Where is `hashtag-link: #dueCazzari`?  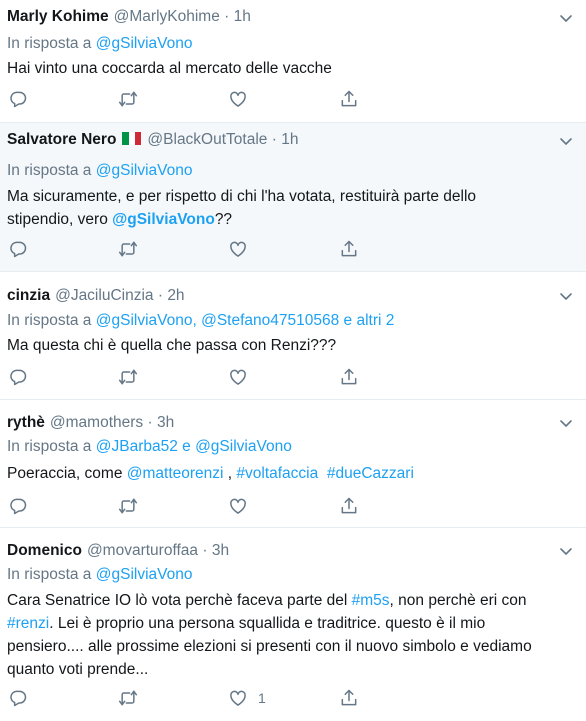
hashtag-link: #dueCazzari is located at coordinates (370, 473).